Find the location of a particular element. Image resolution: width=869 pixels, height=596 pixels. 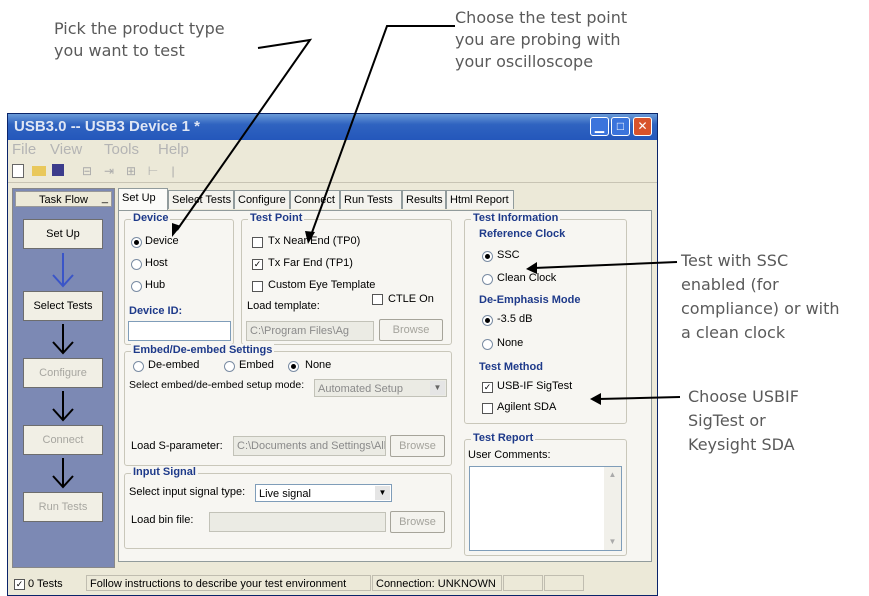

agilent-sda-label: Agilent SDA is located at coordinates (527, 407).